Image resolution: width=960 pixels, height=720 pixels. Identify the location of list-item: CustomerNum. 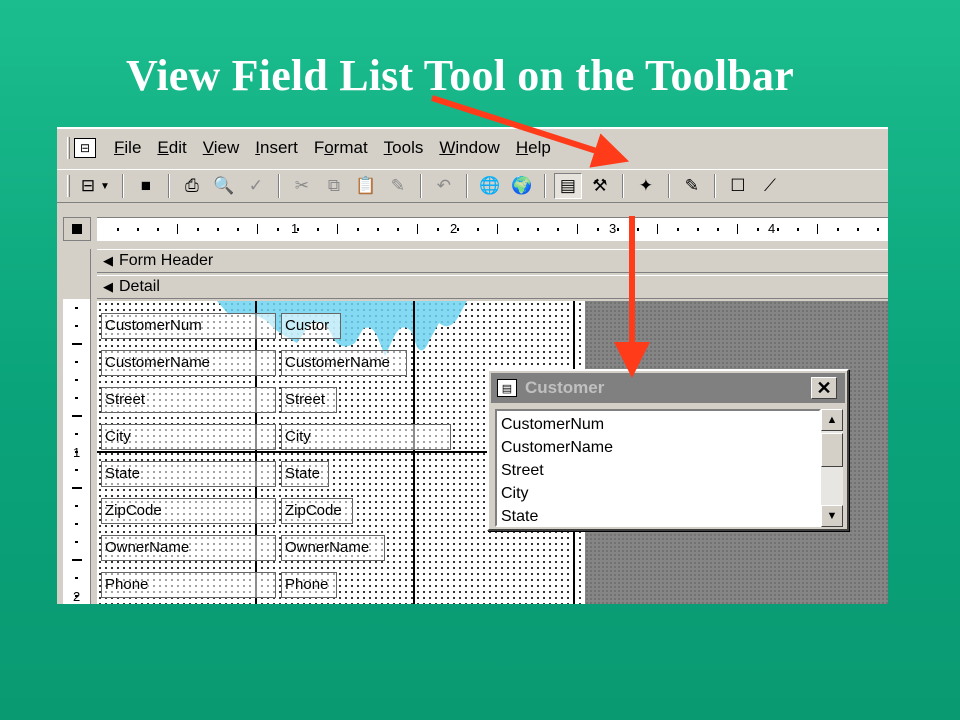
(660, 424).